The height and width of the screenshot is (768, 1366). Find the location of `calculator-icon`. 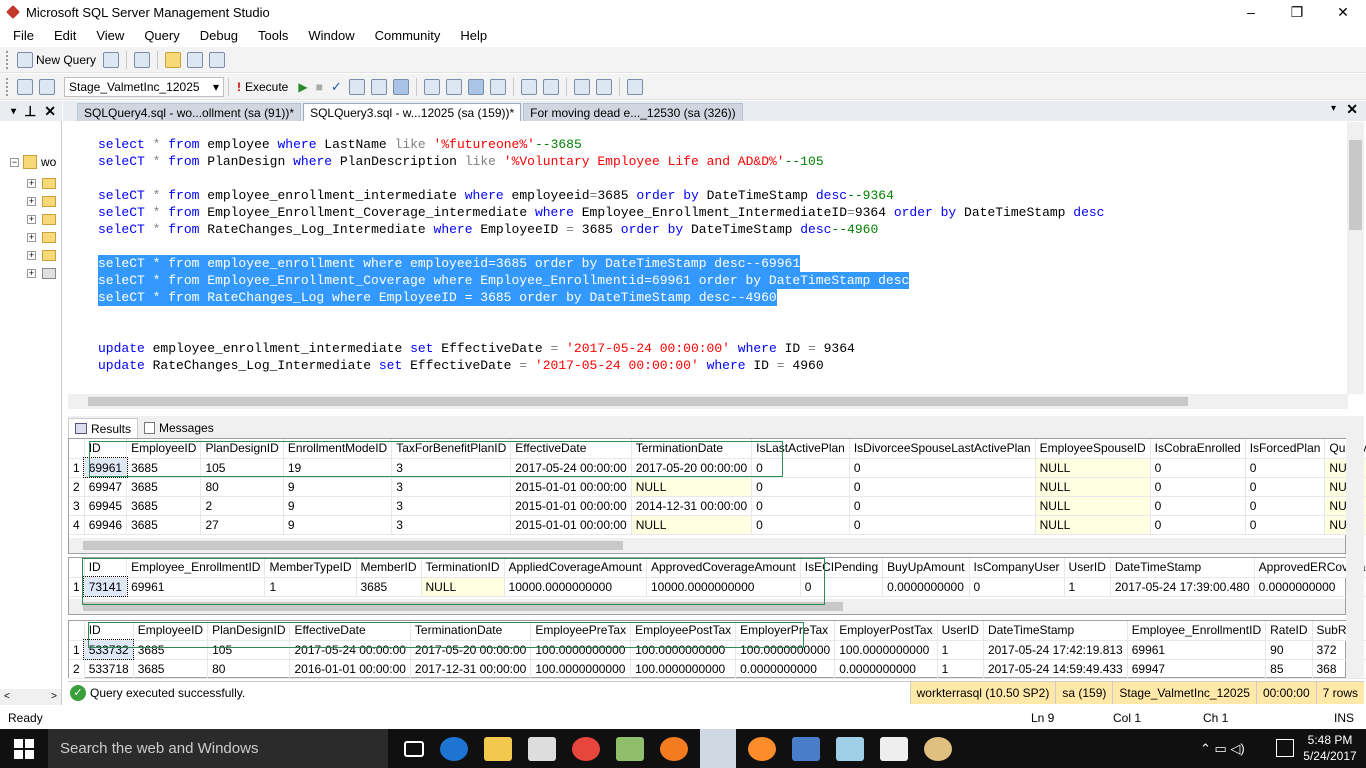

calculator-icon is located at coordinates (894, 748).